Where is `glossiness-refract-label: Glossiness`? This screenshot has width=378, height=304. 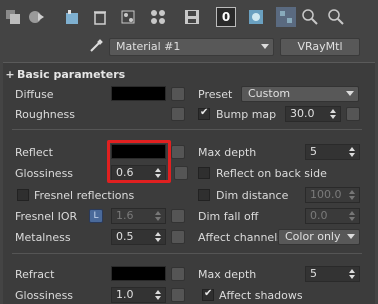 glossiness-refract-label: Glossiness is located at coordinates (44, 295).